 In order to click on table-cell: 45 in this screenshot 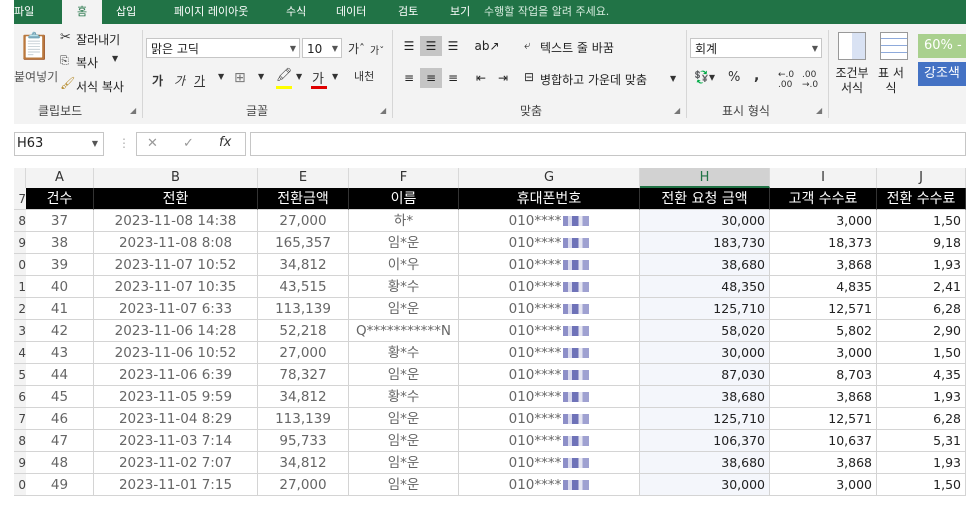, I will do `click(60, 397)`.